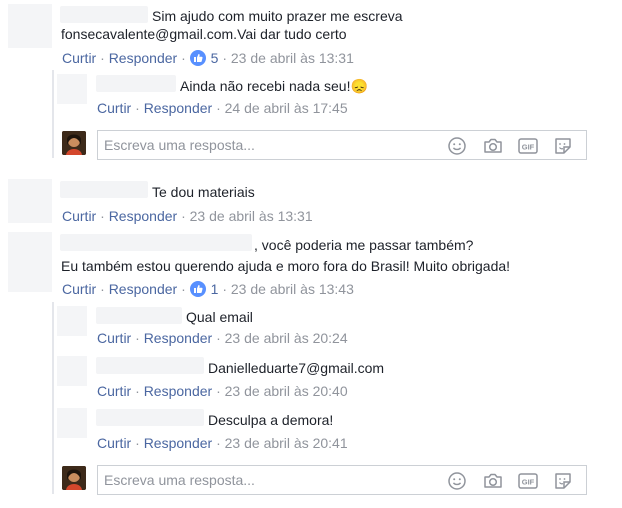 The width and height of the screenshot is (622, 508). What do you see at coordinates (219, 317) in the screenshot?
I see `reply-text: Qual email` at bounding box center [219, 317].